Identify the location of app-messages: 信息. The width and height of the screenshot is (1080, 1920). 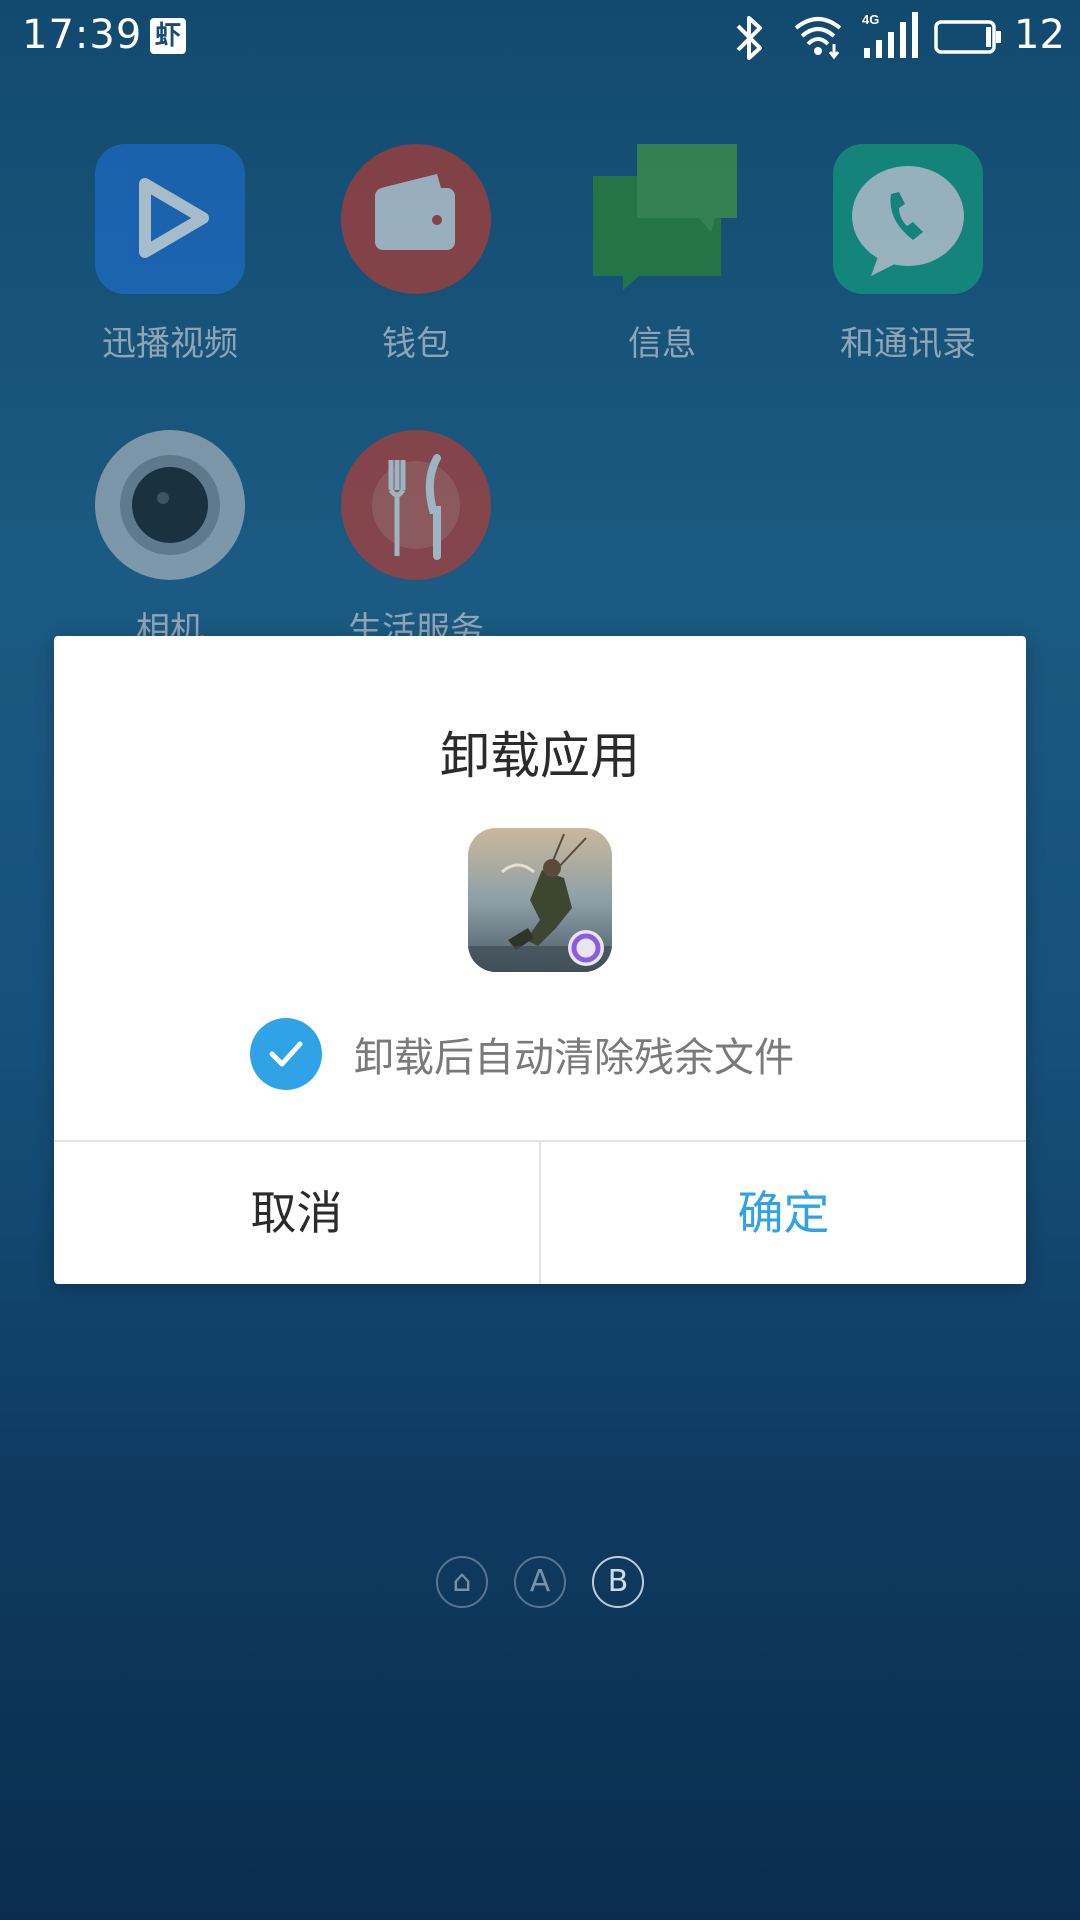
(662, 254).